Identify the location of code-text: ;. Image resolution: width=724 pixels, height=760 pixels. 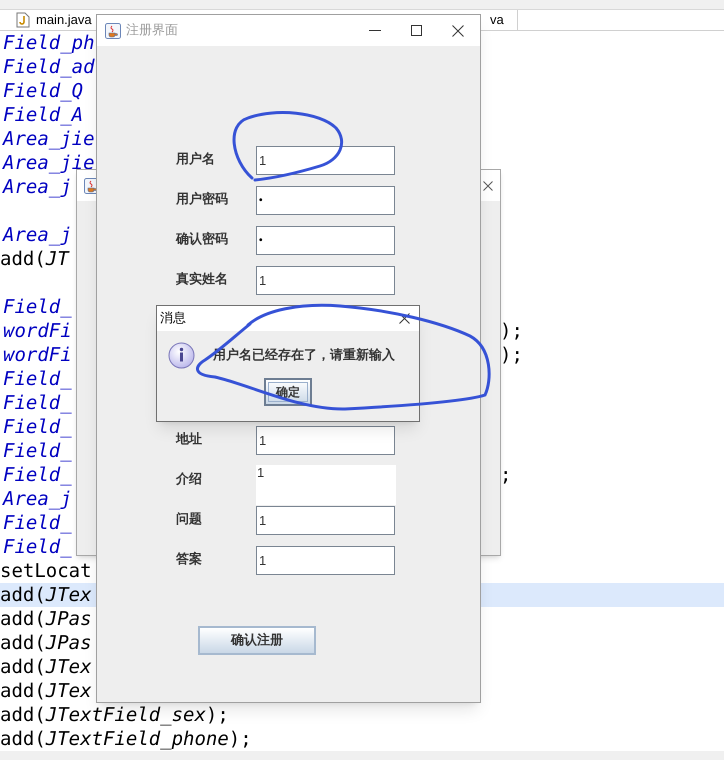
(506, 475).